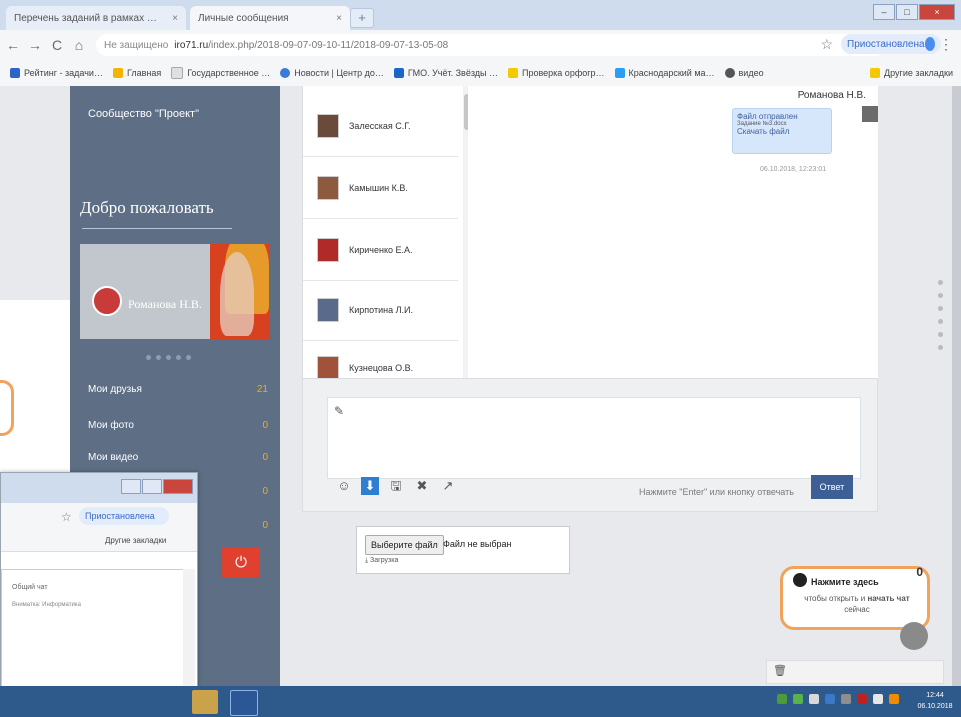  I want to click on upload-link: ⤓ Загрузка, so click(381, 561).